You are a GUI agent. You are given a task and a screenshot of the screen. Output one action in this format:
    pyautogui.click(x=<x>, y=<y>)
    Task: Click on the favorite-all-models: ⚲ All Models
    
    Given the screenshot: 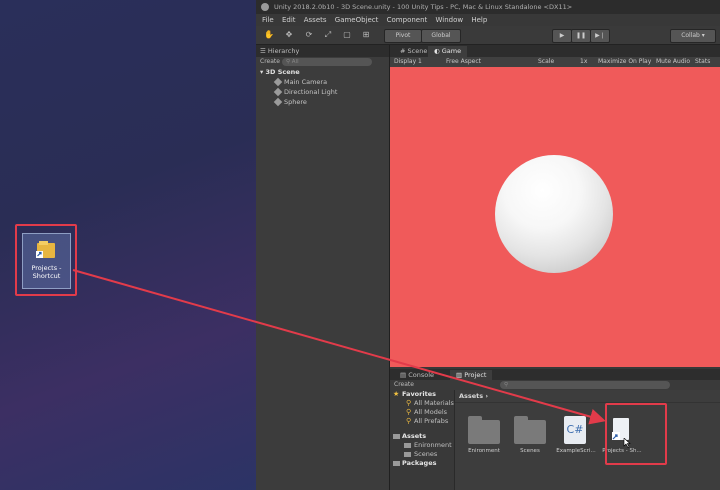 What is the action you would take?
    pyautogui.click(x=422, y=412)
    